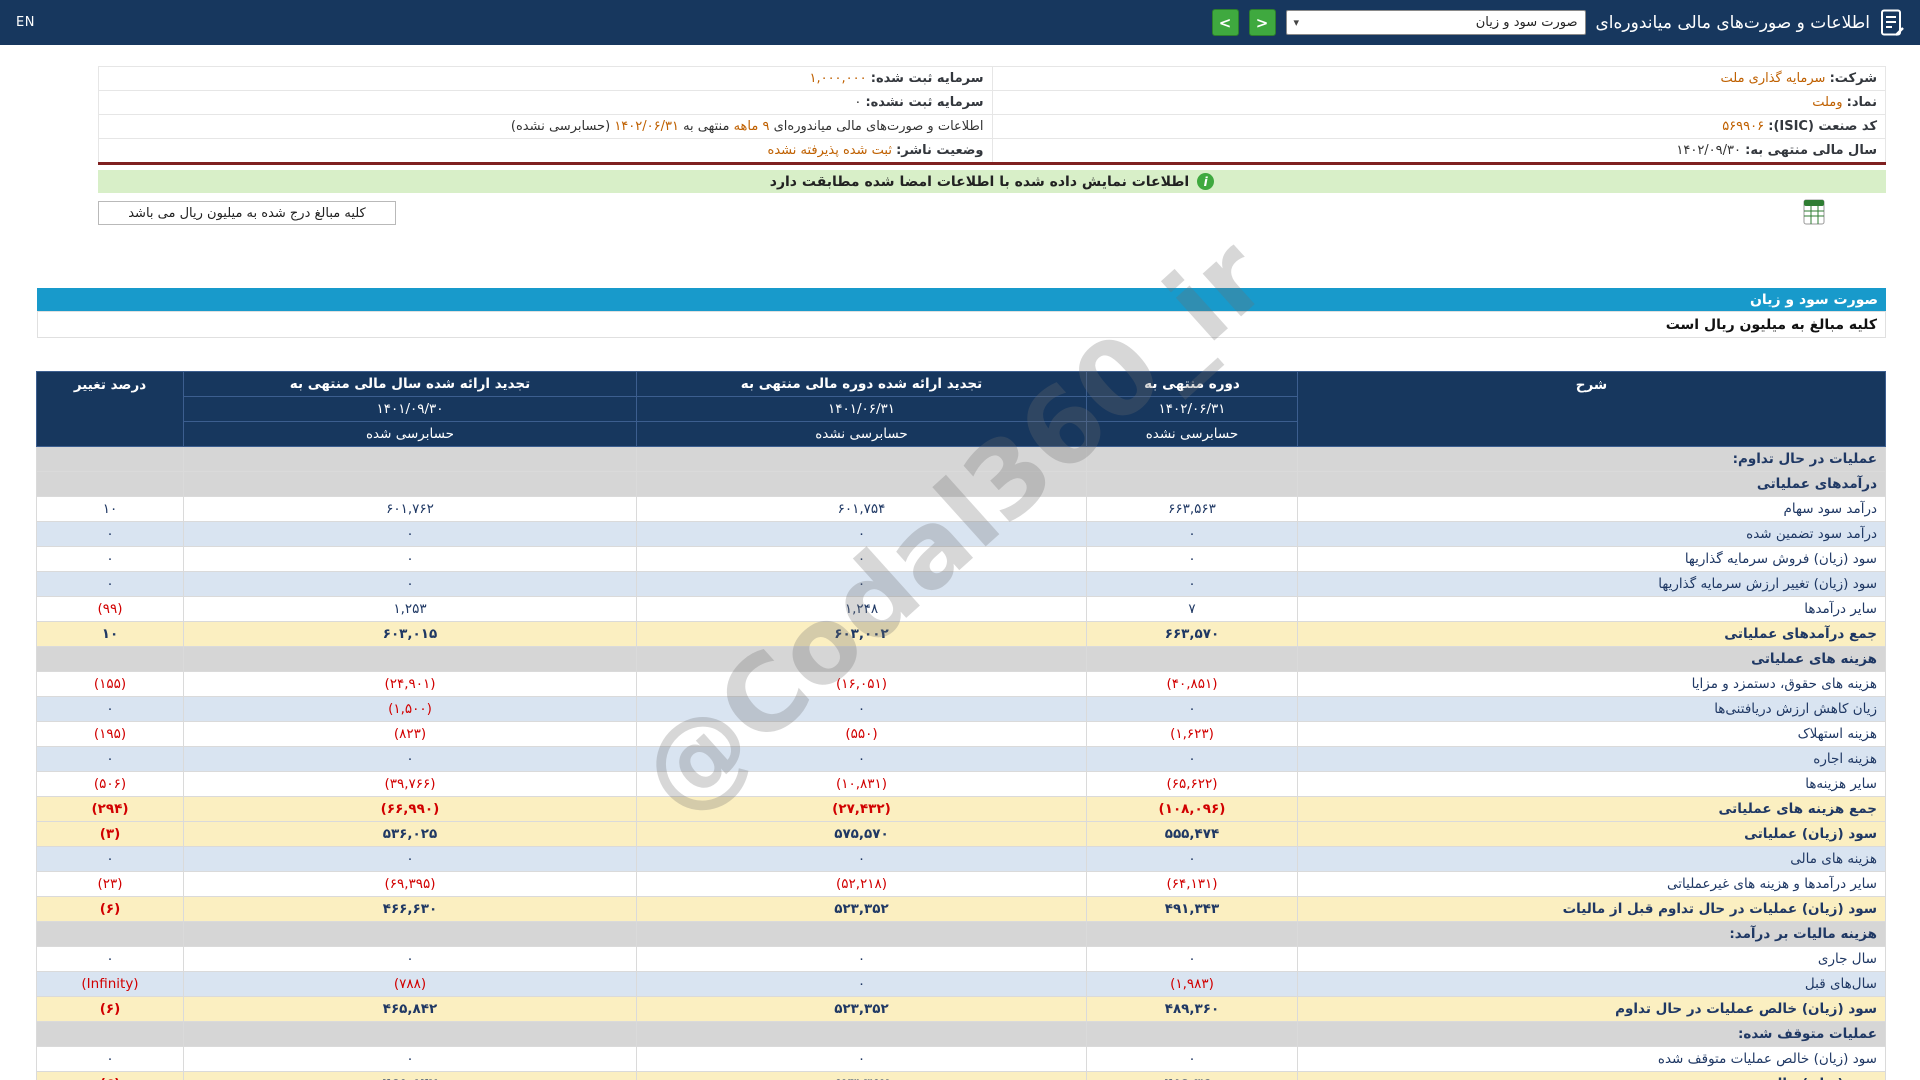 The width and height of the screenshot is (1920, 1080). Describe the element at coordinates (1591, 534) in the screenshot. I see `row-label: درآمد سود تضمین شده` at that location.